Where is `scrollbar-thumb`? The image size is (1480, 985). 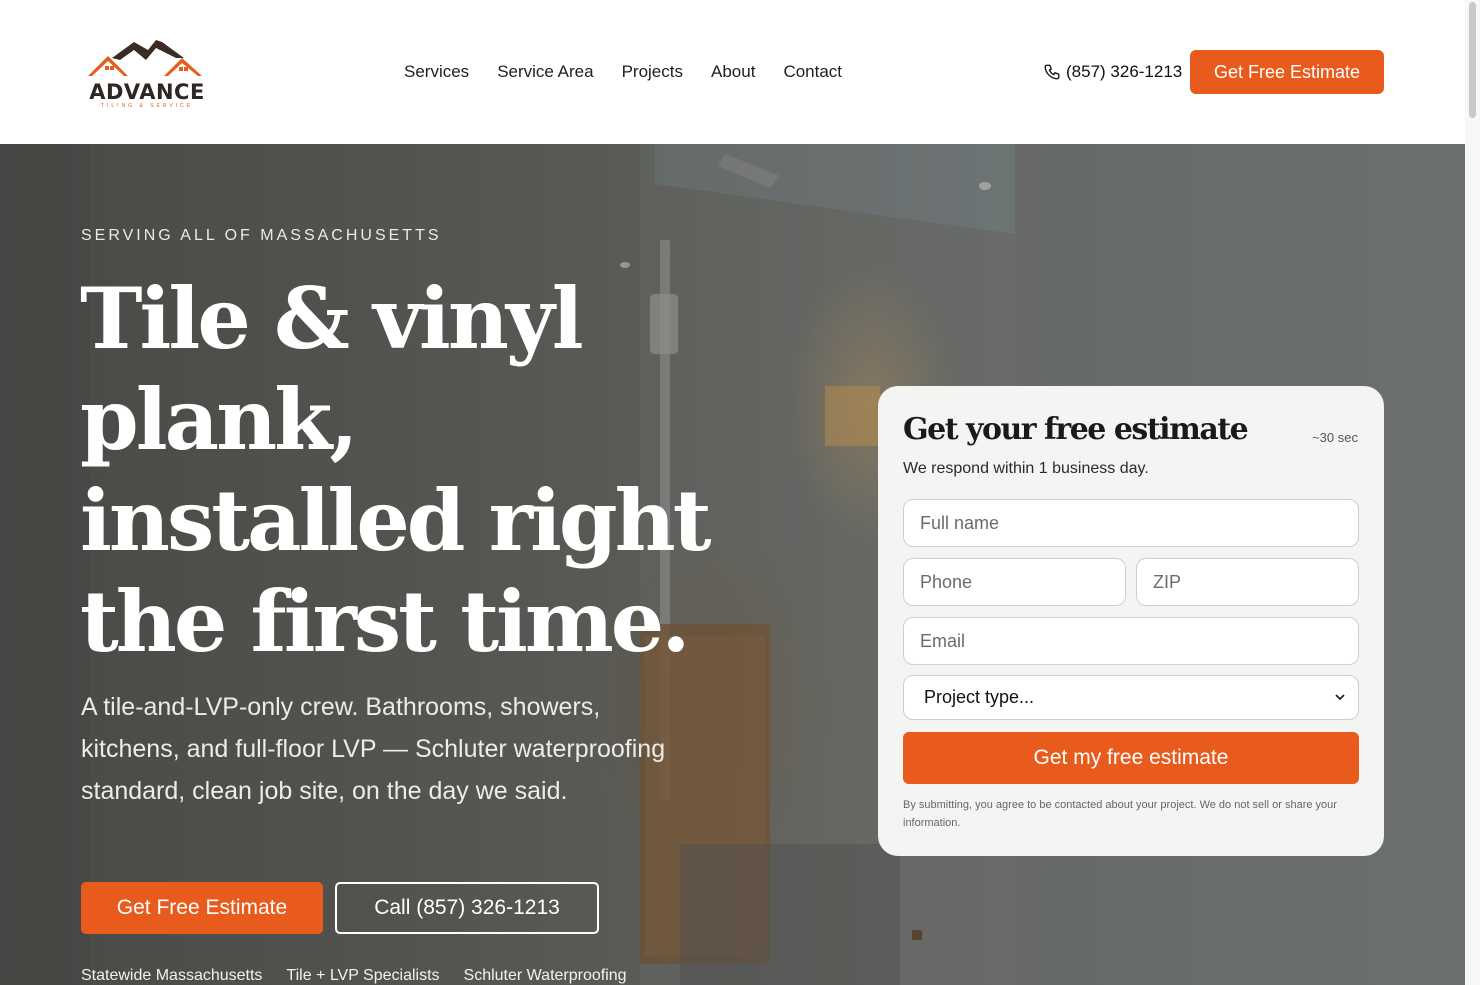
scrollbar-thumb is located at coordinates (1472, 60).